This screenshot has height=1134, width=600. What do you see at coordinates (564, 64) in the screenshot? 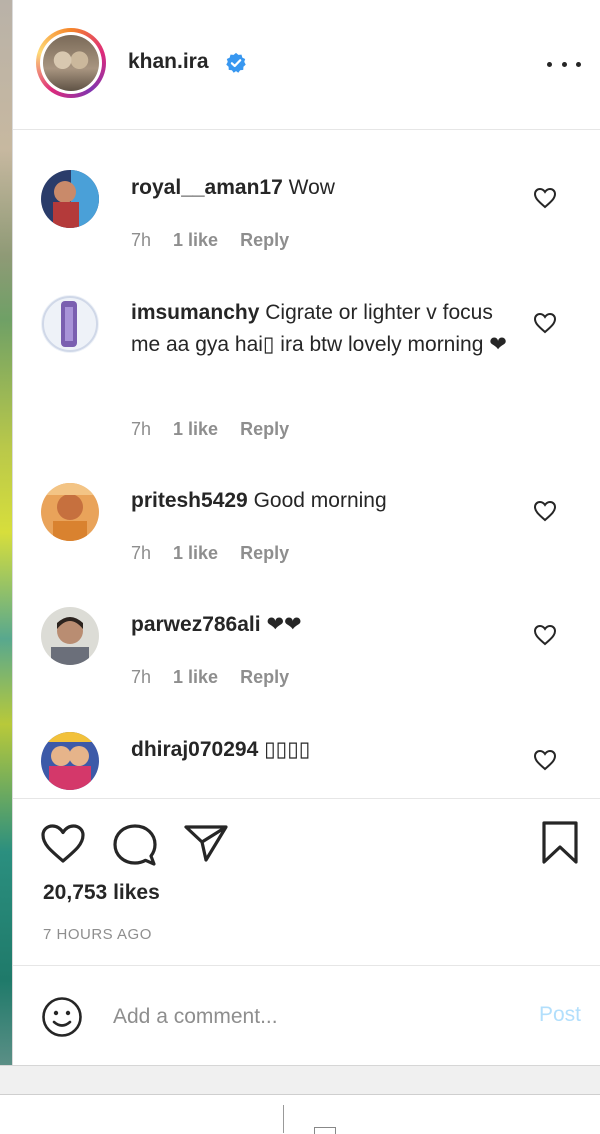
I see `more-options-icon` at bounding box center [564, 64].